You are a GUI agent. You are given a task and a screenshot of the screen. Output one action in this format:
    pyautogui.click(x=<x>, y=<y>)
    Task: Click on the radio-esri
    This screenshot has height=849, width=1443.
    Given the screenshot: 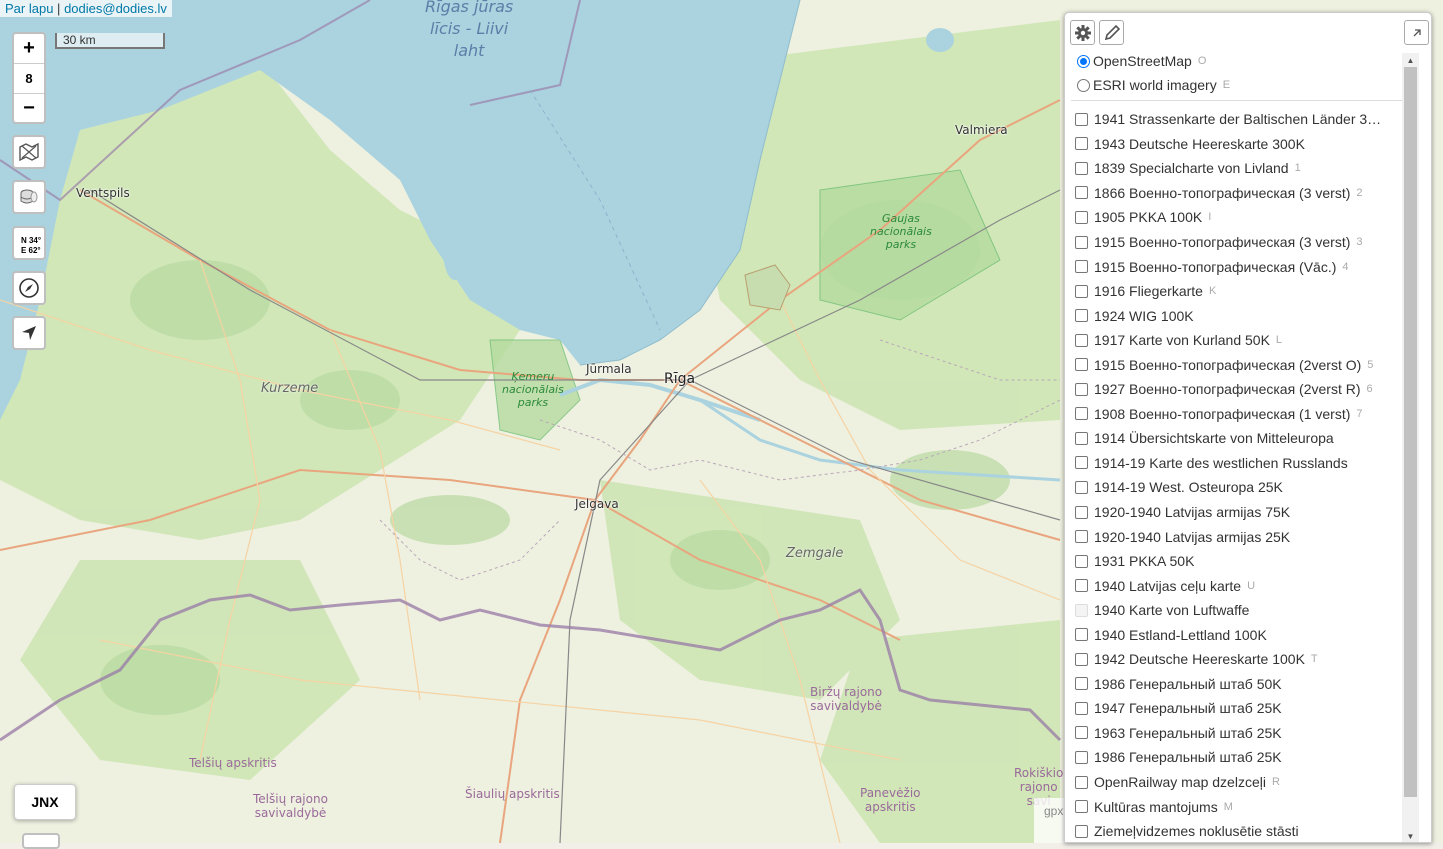 What is the action you would take?
    pyautogui.click(x=1083, y=85)
    